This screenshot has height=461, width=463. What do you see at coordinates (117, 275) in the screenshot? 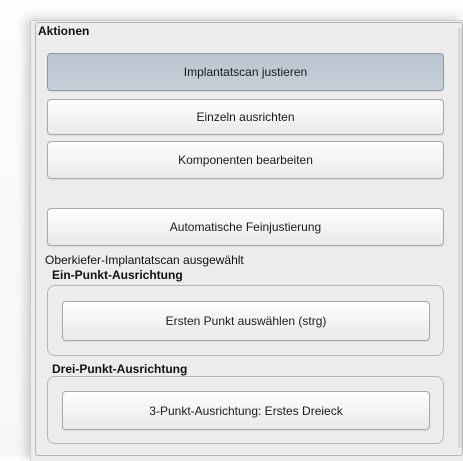
I see `one-point-alignment-title: Ein-Punkt-Ausrichtung` at bounding box center [117, 275].